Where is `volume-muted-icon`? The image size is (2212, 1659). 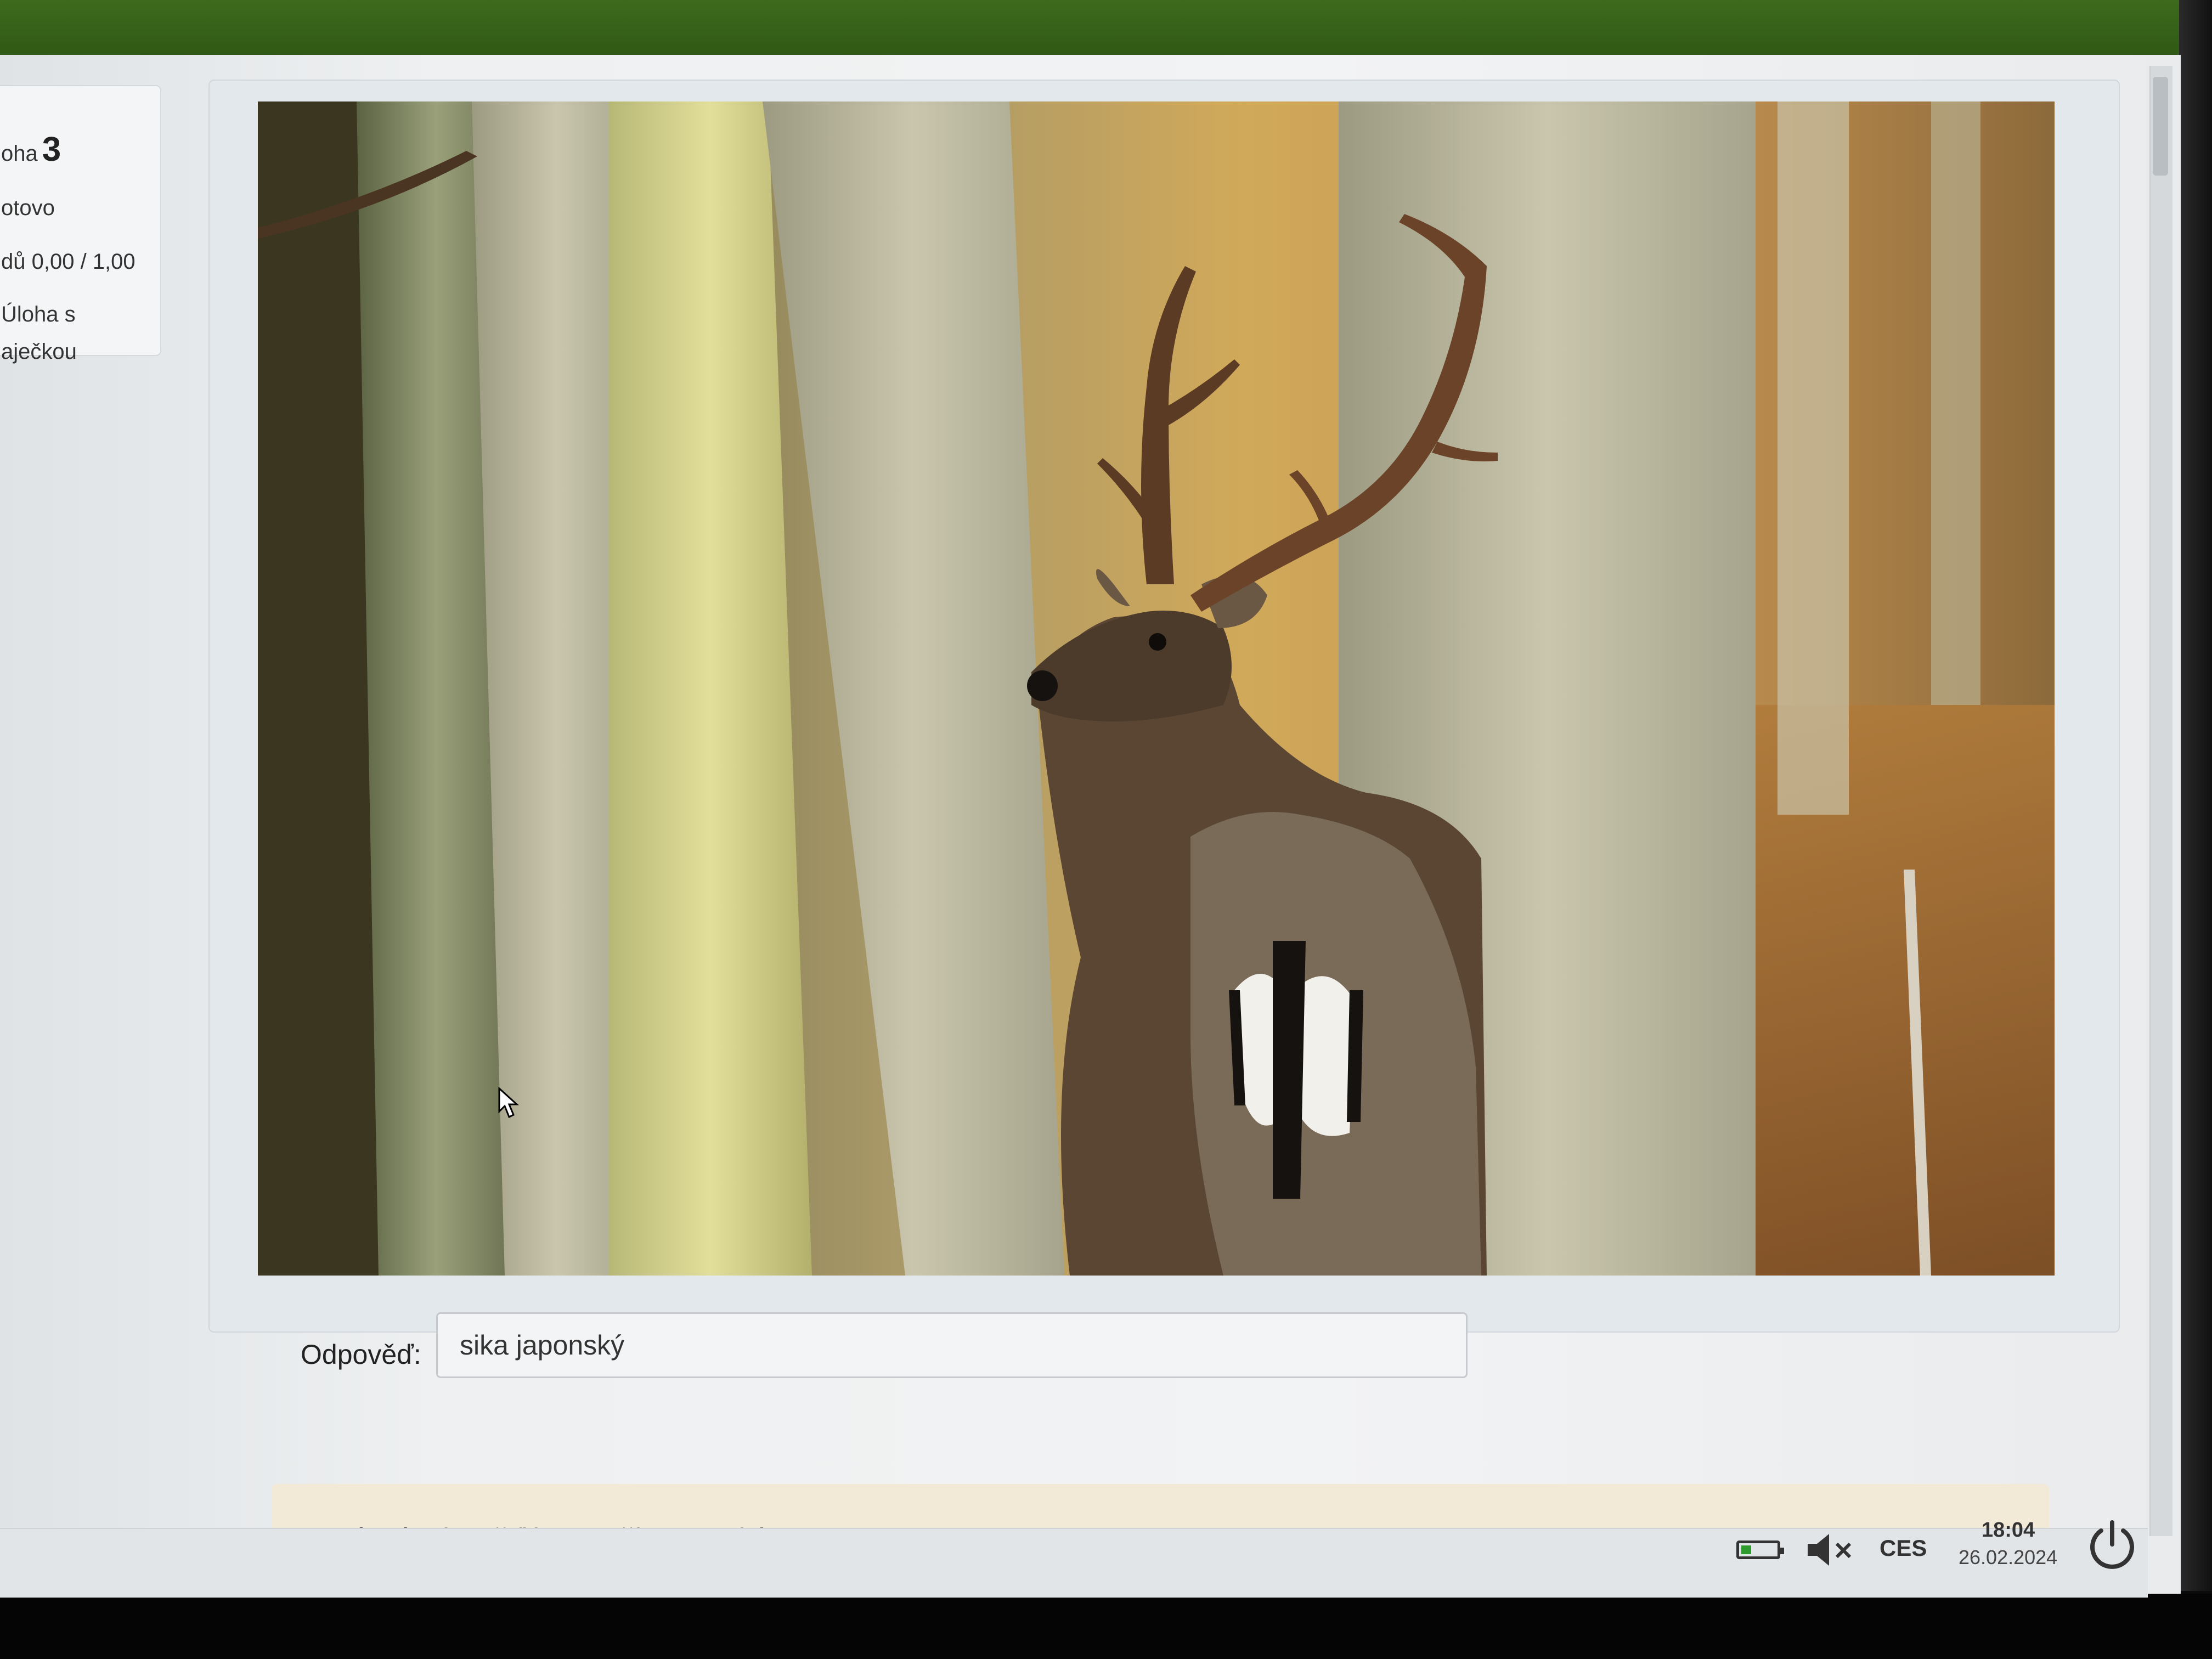
volume-muted-icon is located at coordinates (1831, 1550).